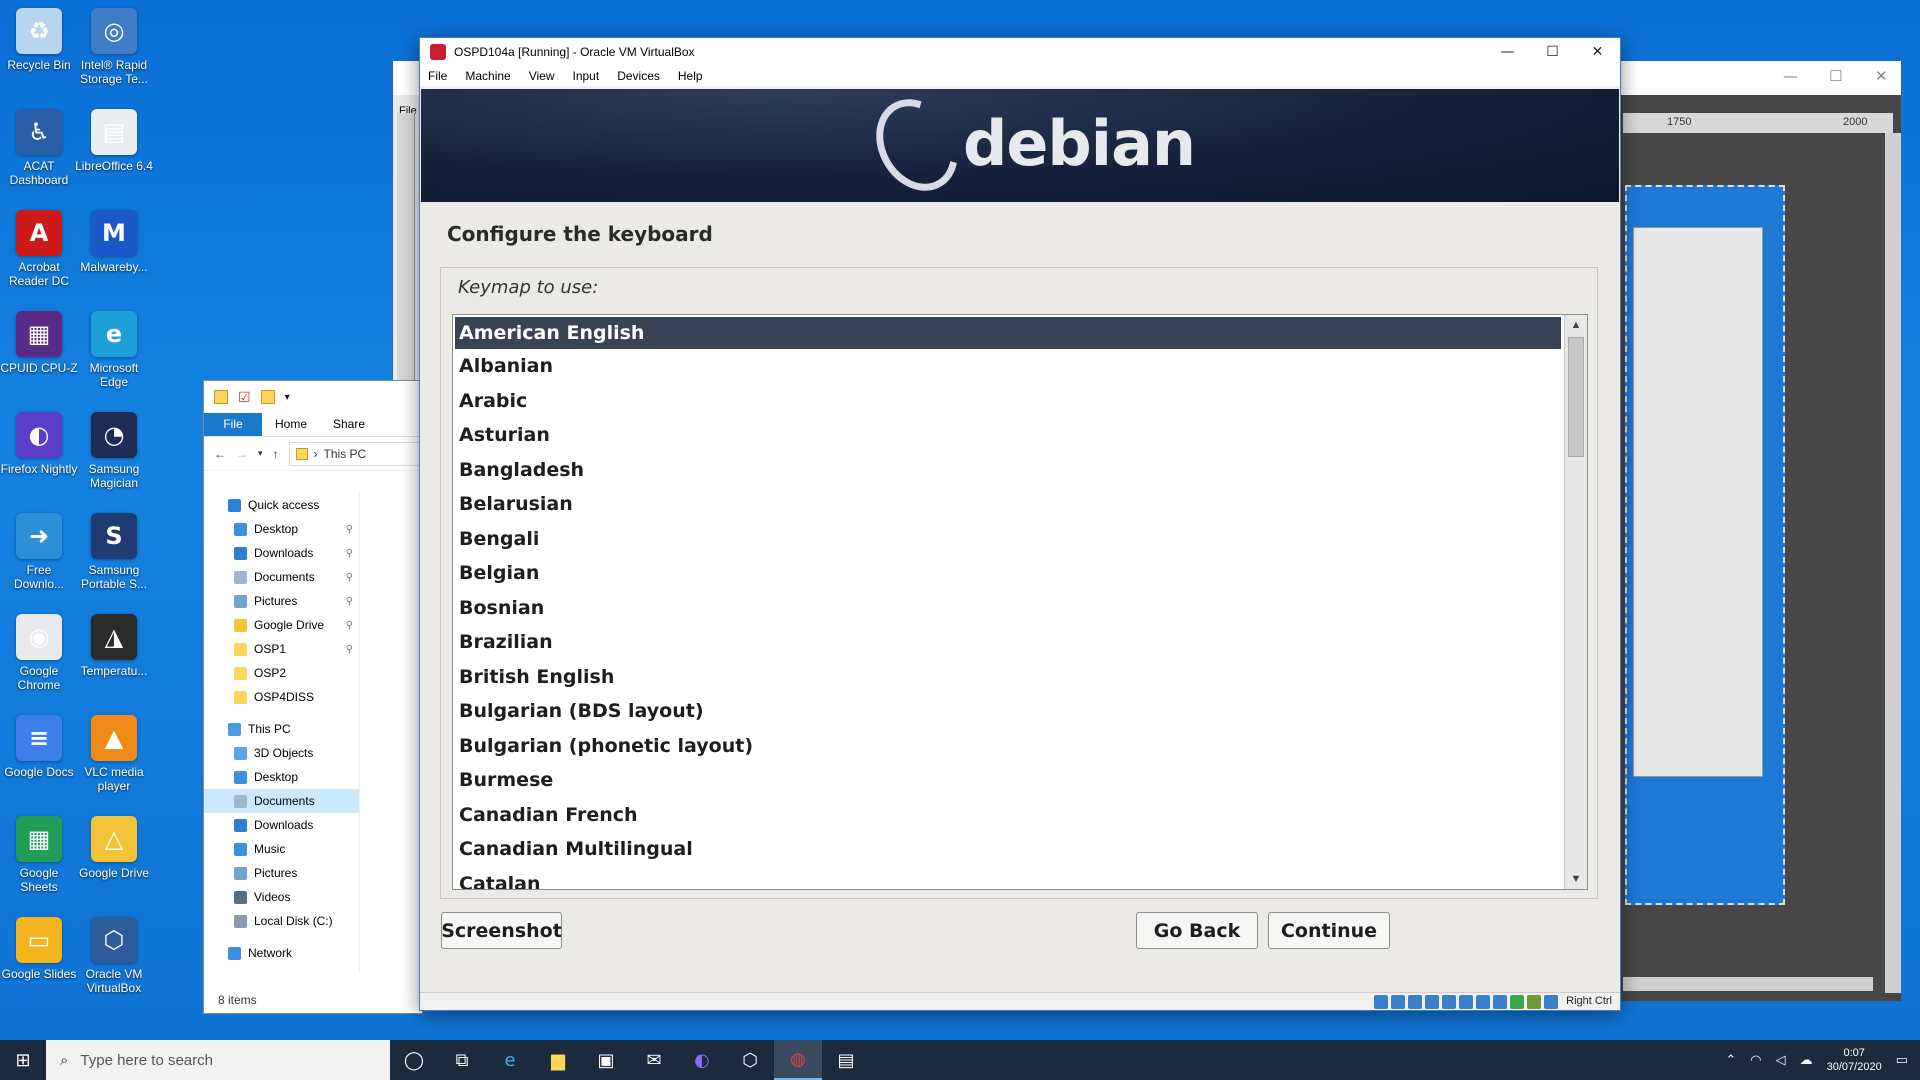 This screenshot has width=1920, height=1080. Describe the element at coordinates (654, 1060) in the screenshot. I see `taskbar-mail-icon: ✉` at that location.